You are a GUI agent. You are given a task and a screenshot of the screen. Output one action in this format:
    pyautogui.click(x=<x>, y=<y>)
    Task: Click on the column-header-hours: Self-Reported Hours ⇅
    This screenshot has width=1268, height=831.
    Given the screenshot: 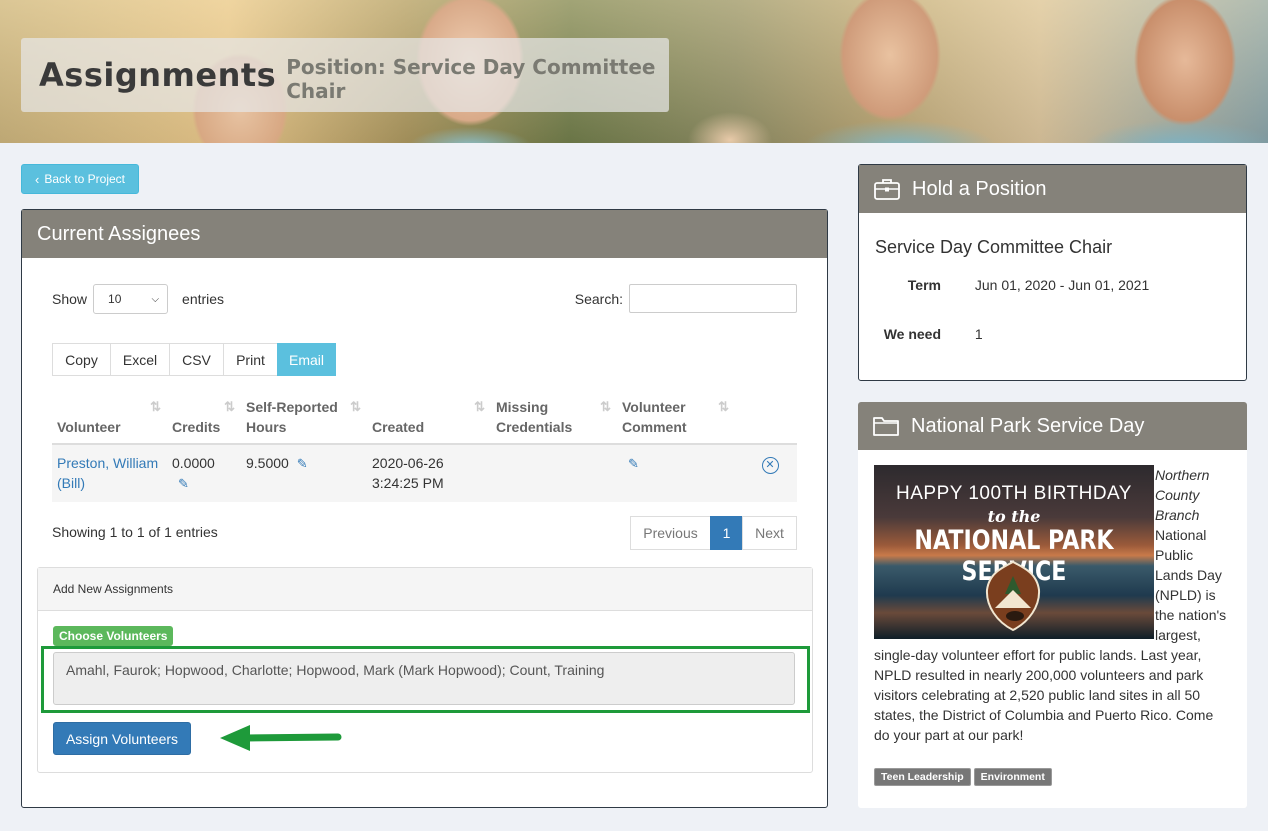 What is the action you would take?
    pyautogui.click(x=304, y=421)
    